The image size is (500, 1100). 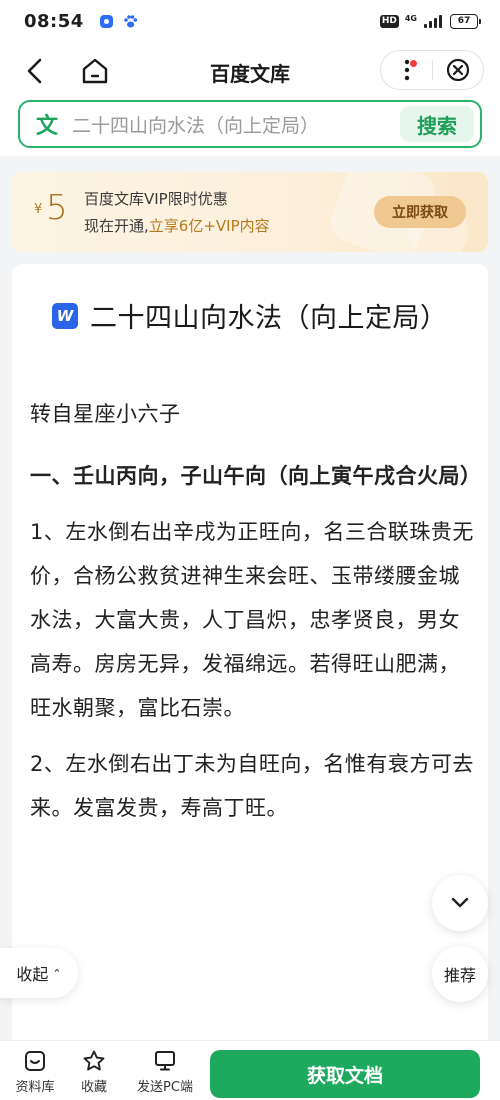 What do you see at coordinates (269, 318) in the screenshot?
I see `document-title: 二十四山向水法（向上定局）` at bounding box center [269, 318].